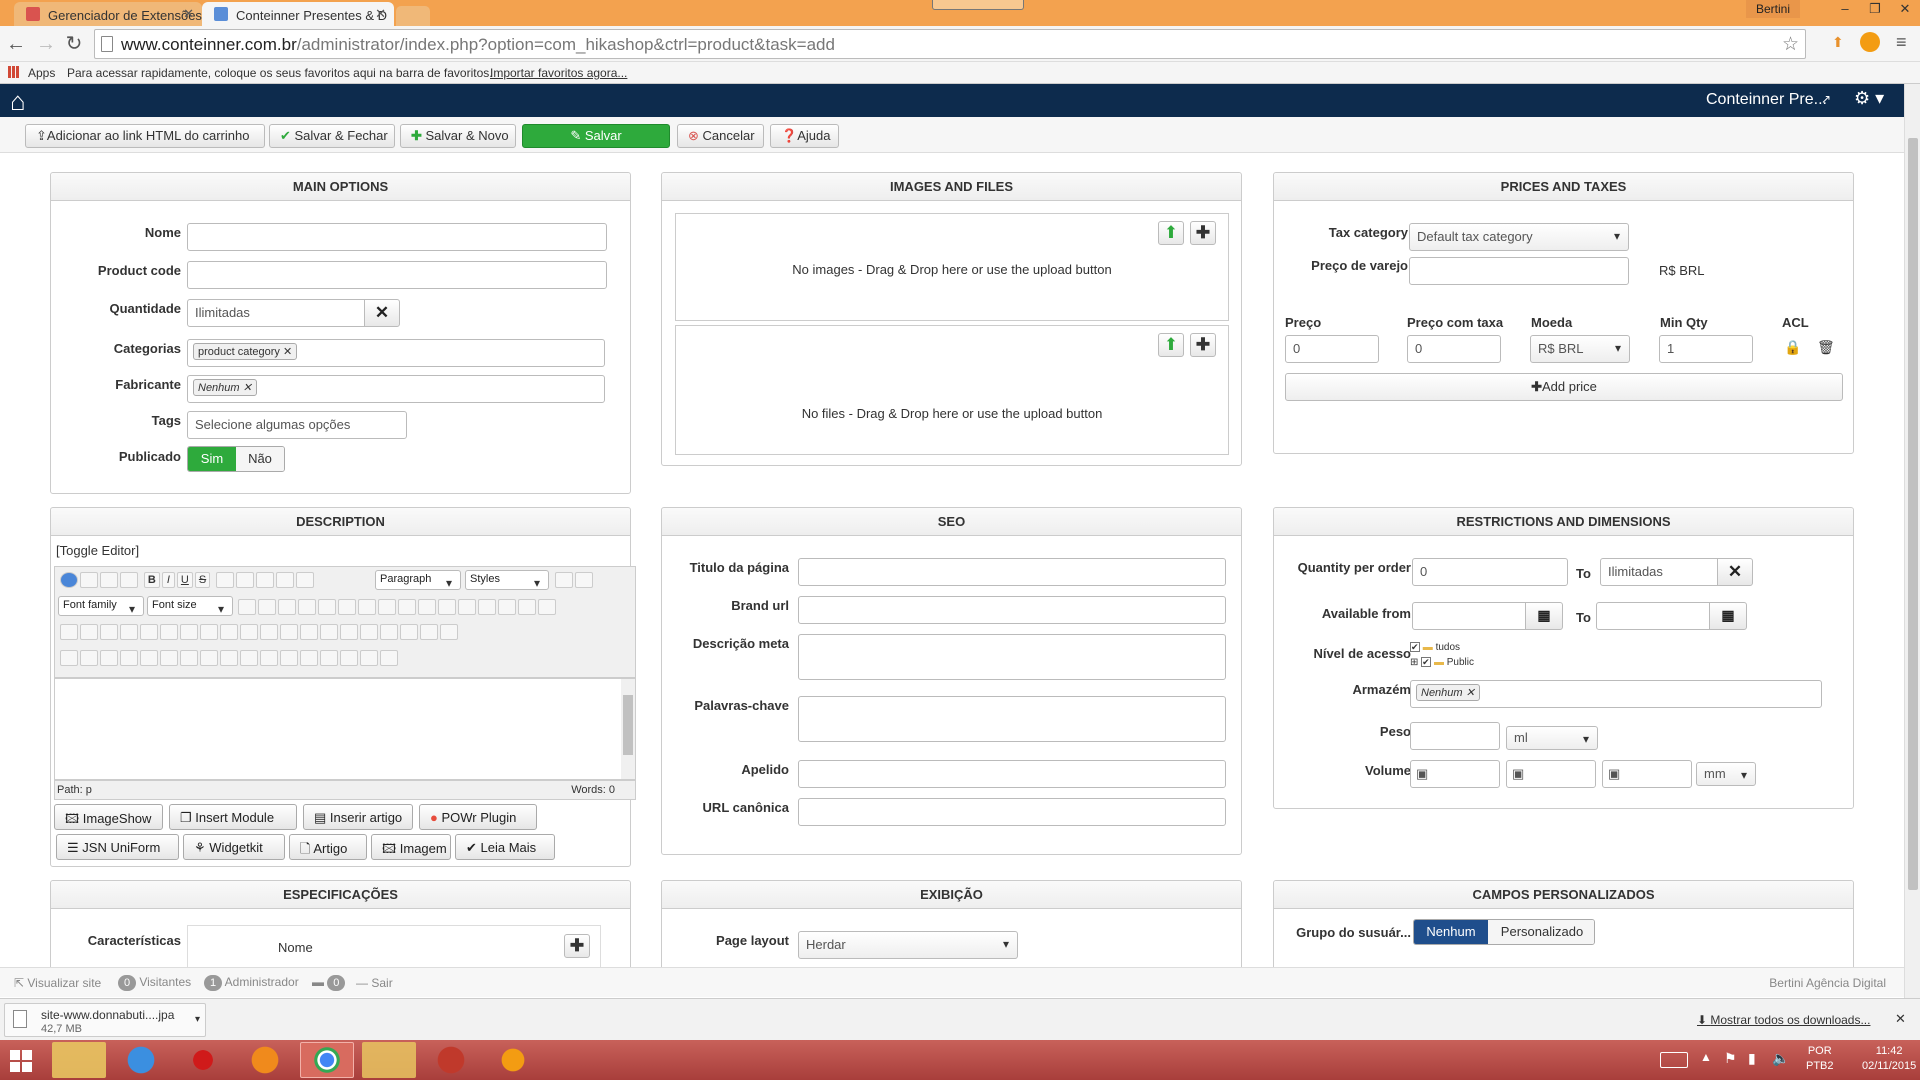 This screenshot has height=1080, width=1920. I want to click on editor-content-area, so click(345, 729).